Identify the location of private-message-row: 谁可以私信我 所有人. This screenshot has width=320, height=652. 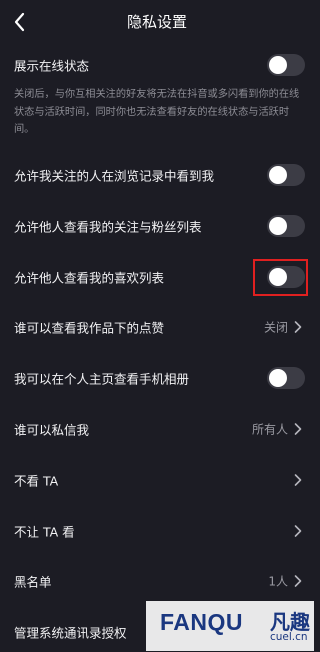
(157, 429).